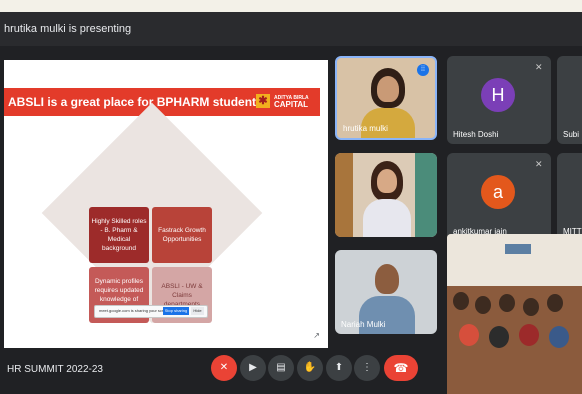  I want to click on participant-tile-nariah: Nariah Mulki, so click(386, 292).